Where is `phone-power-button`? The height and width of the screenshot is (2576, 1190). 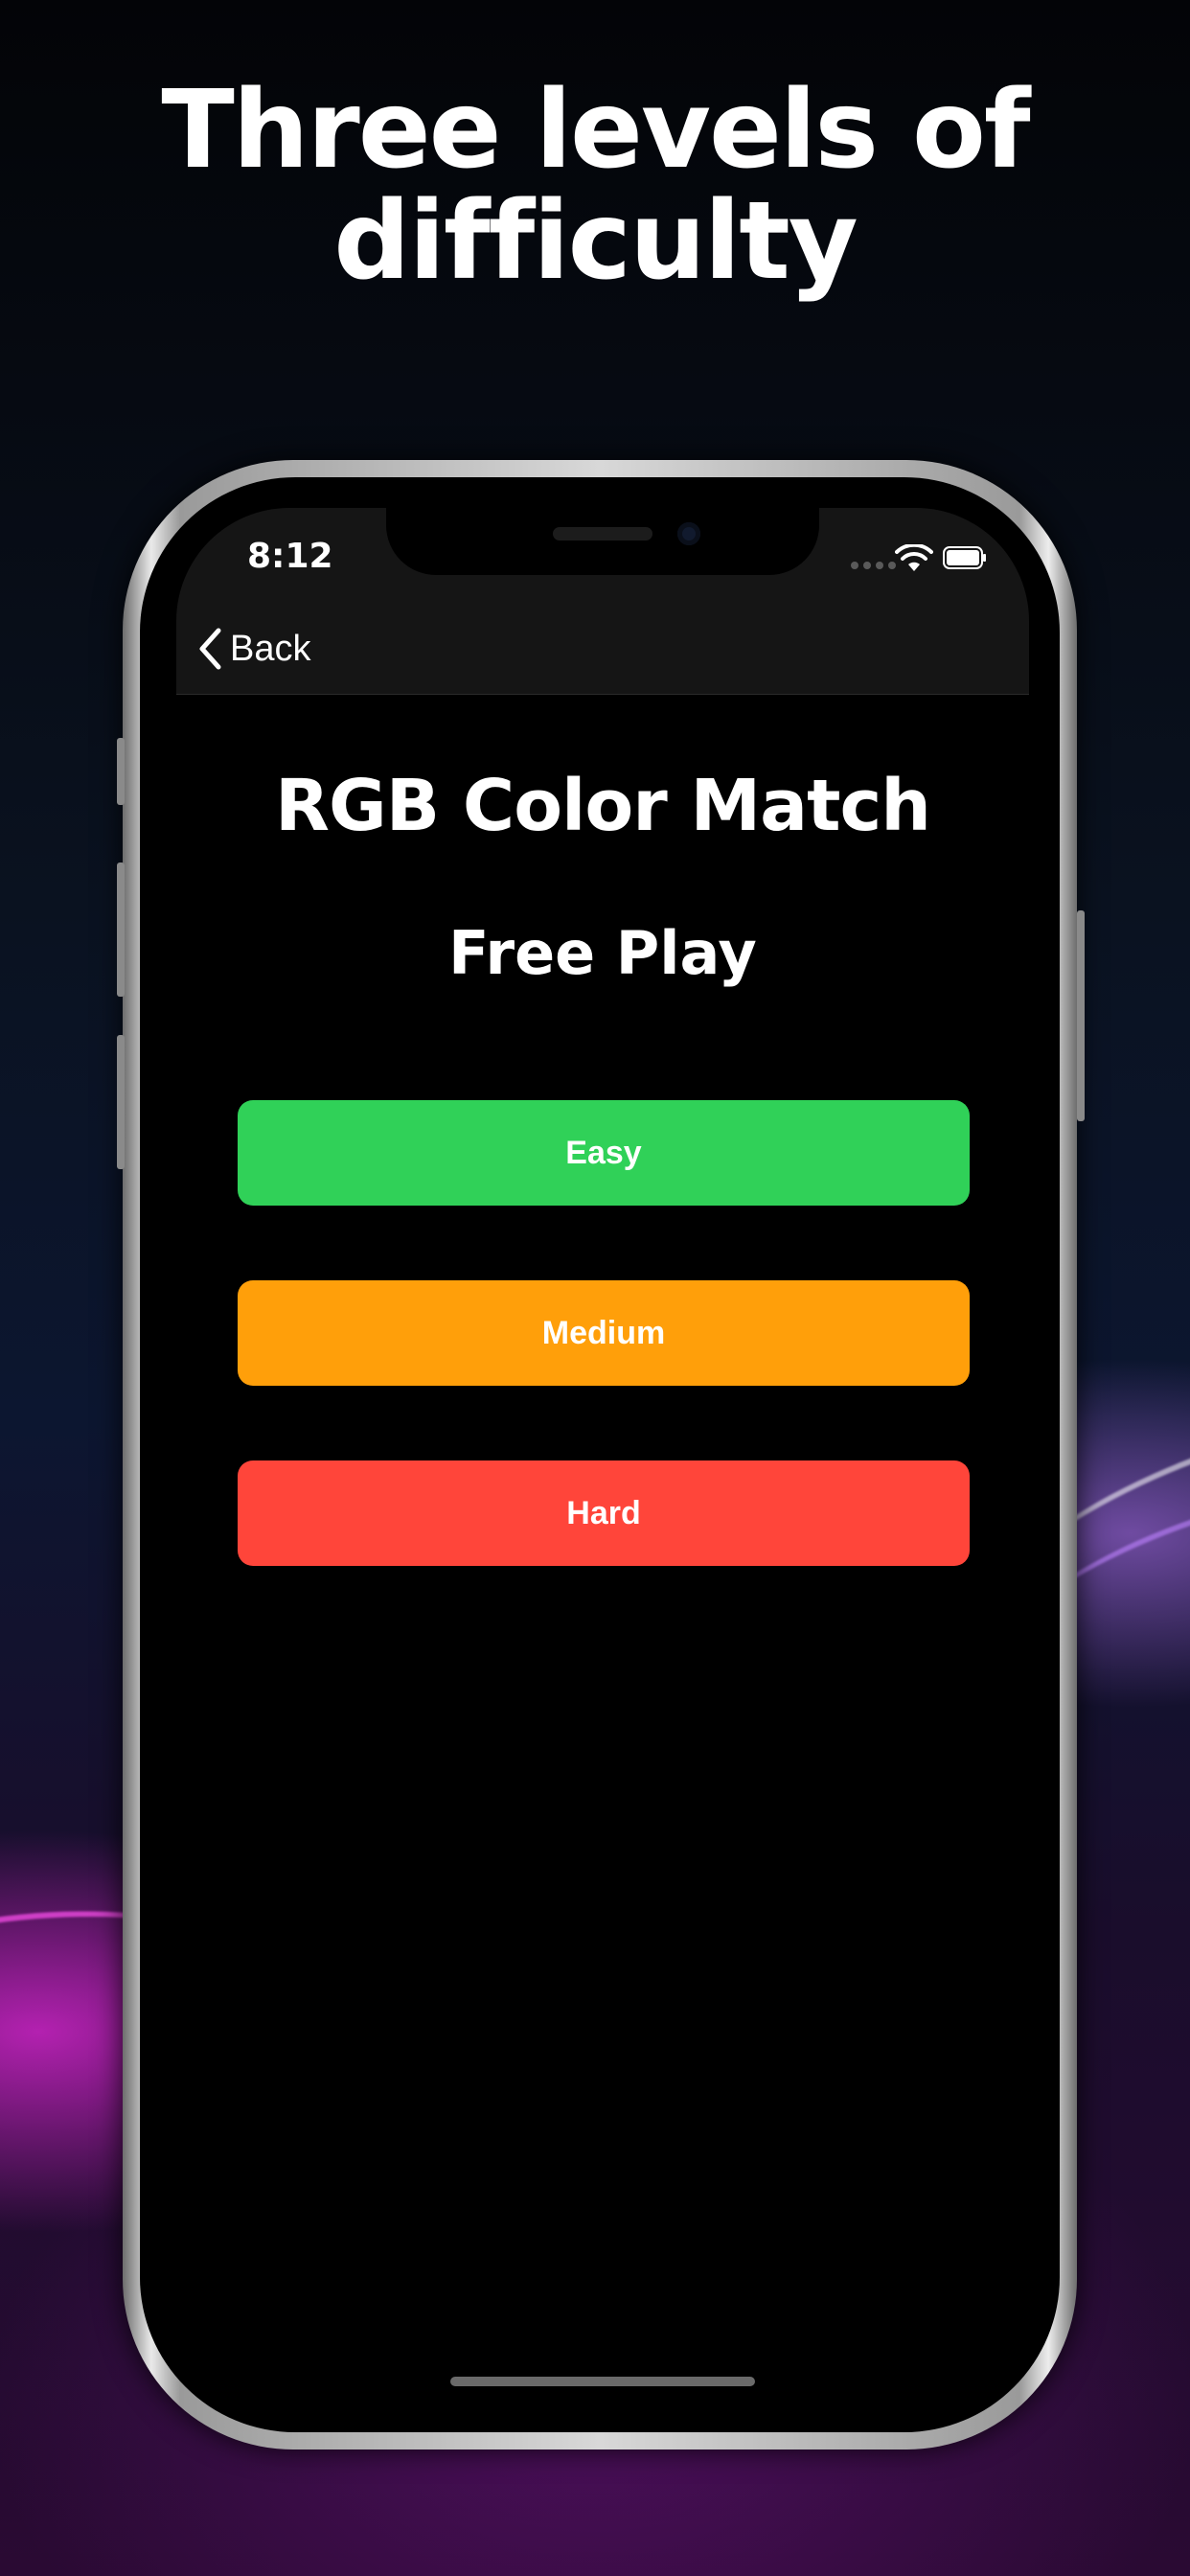
phone-power-button is located at coordinates (1081, 1016).